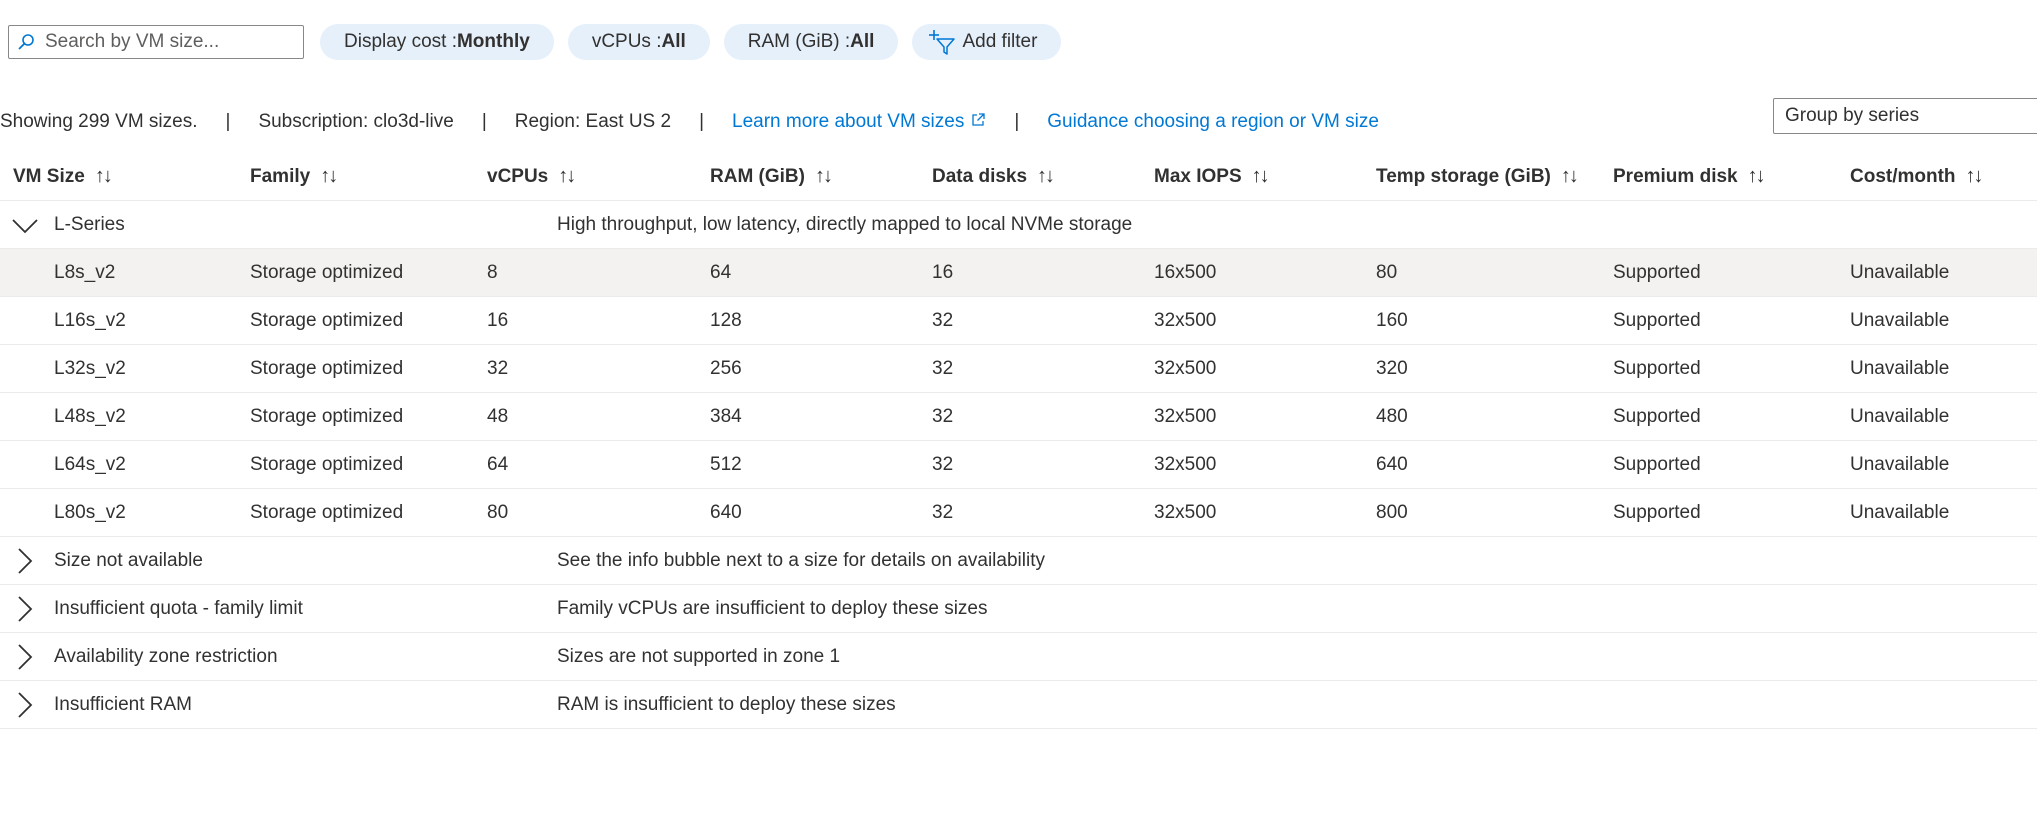  I want to click on add-filter-icon, so click(942, 42).